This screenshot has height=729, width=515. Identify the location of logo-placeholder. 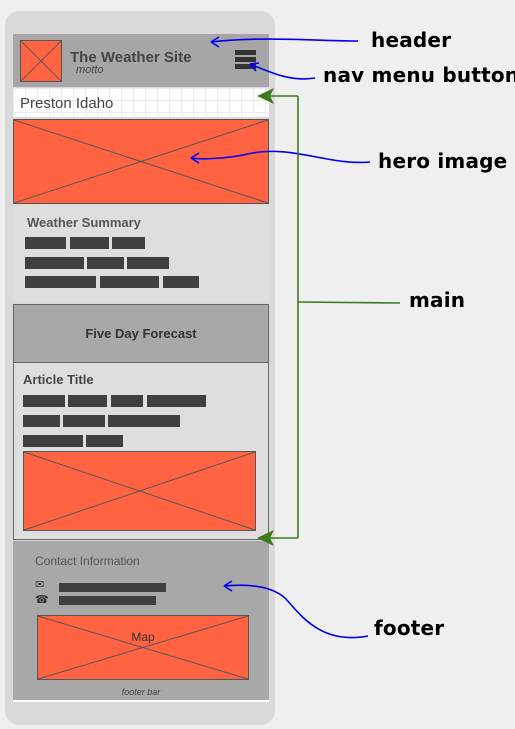
(41, 61).